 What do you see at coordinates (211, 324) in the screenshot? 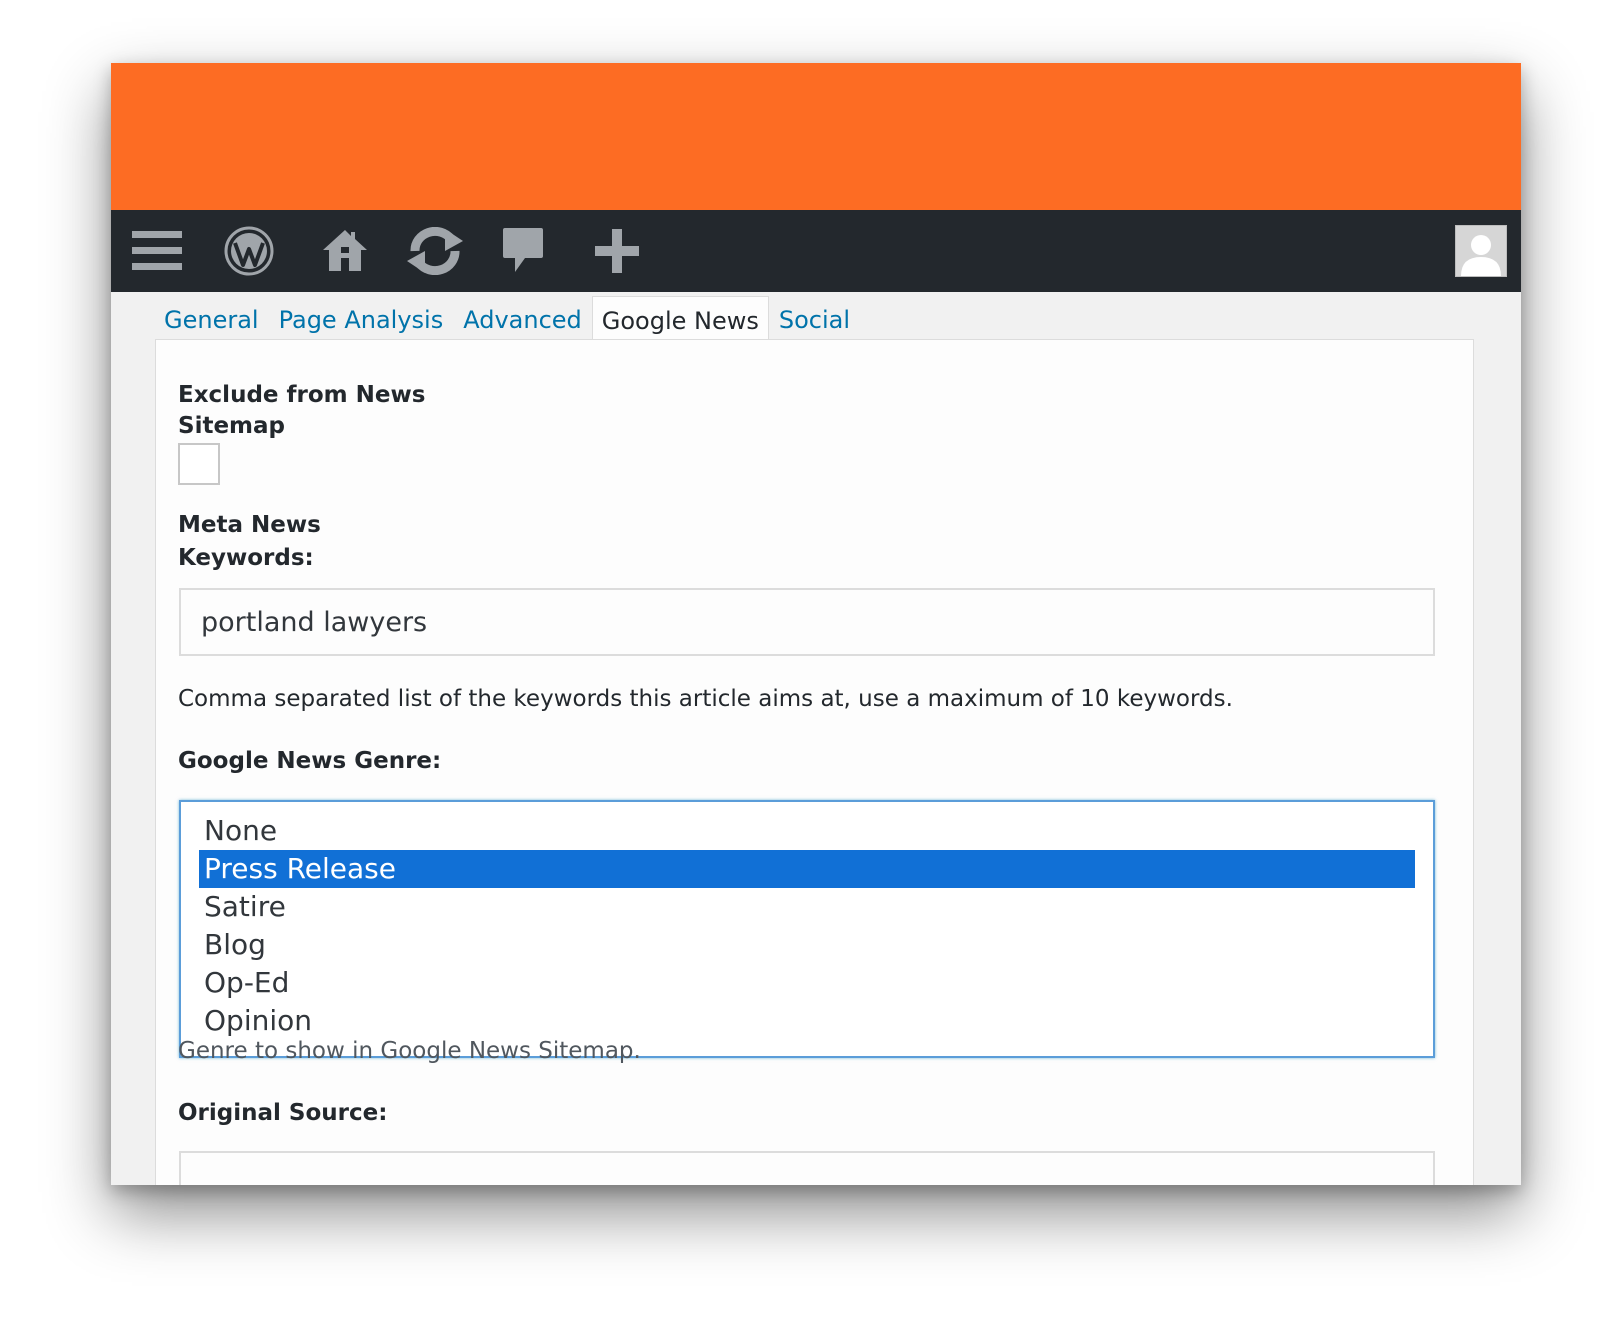
I see `tab-general: General` at bounding box center [211, 324].